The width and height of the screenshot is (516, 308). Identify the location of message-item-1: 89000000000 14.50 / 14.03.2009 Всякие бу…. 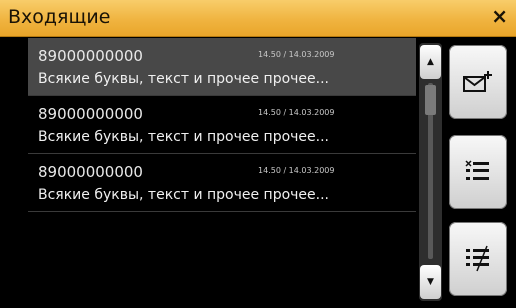
(222, 67).